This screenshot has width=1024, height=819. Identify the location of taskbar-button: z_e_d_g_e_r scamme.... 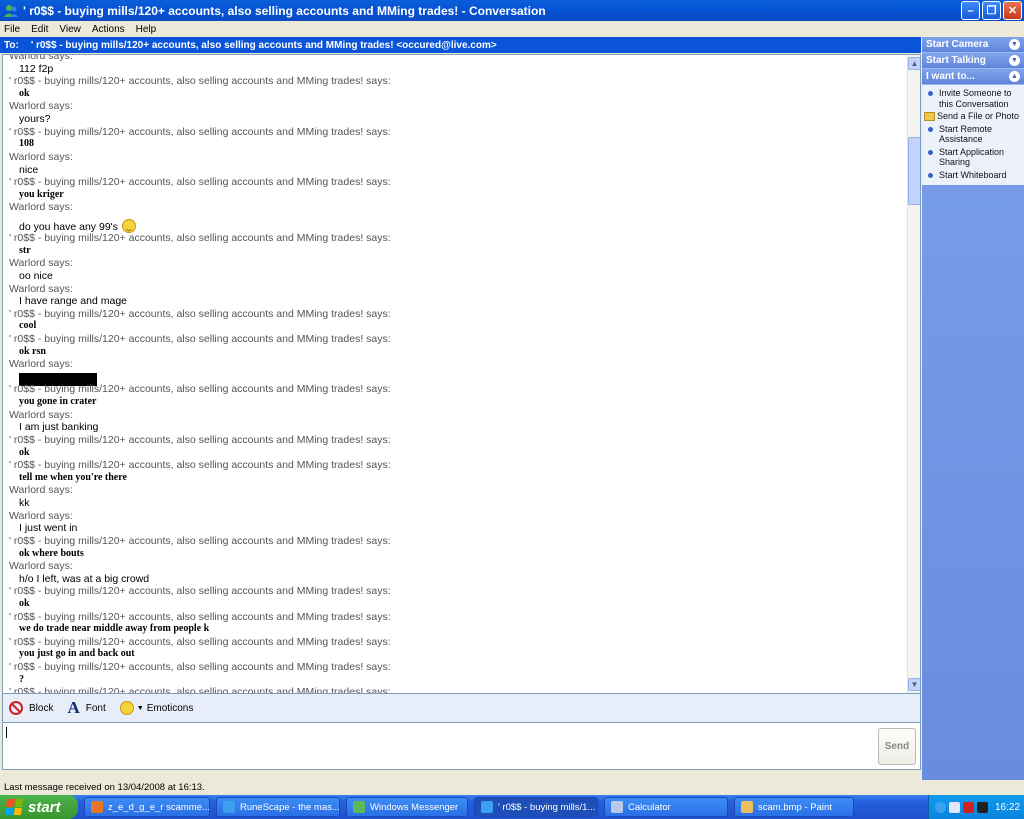
(147, 807).